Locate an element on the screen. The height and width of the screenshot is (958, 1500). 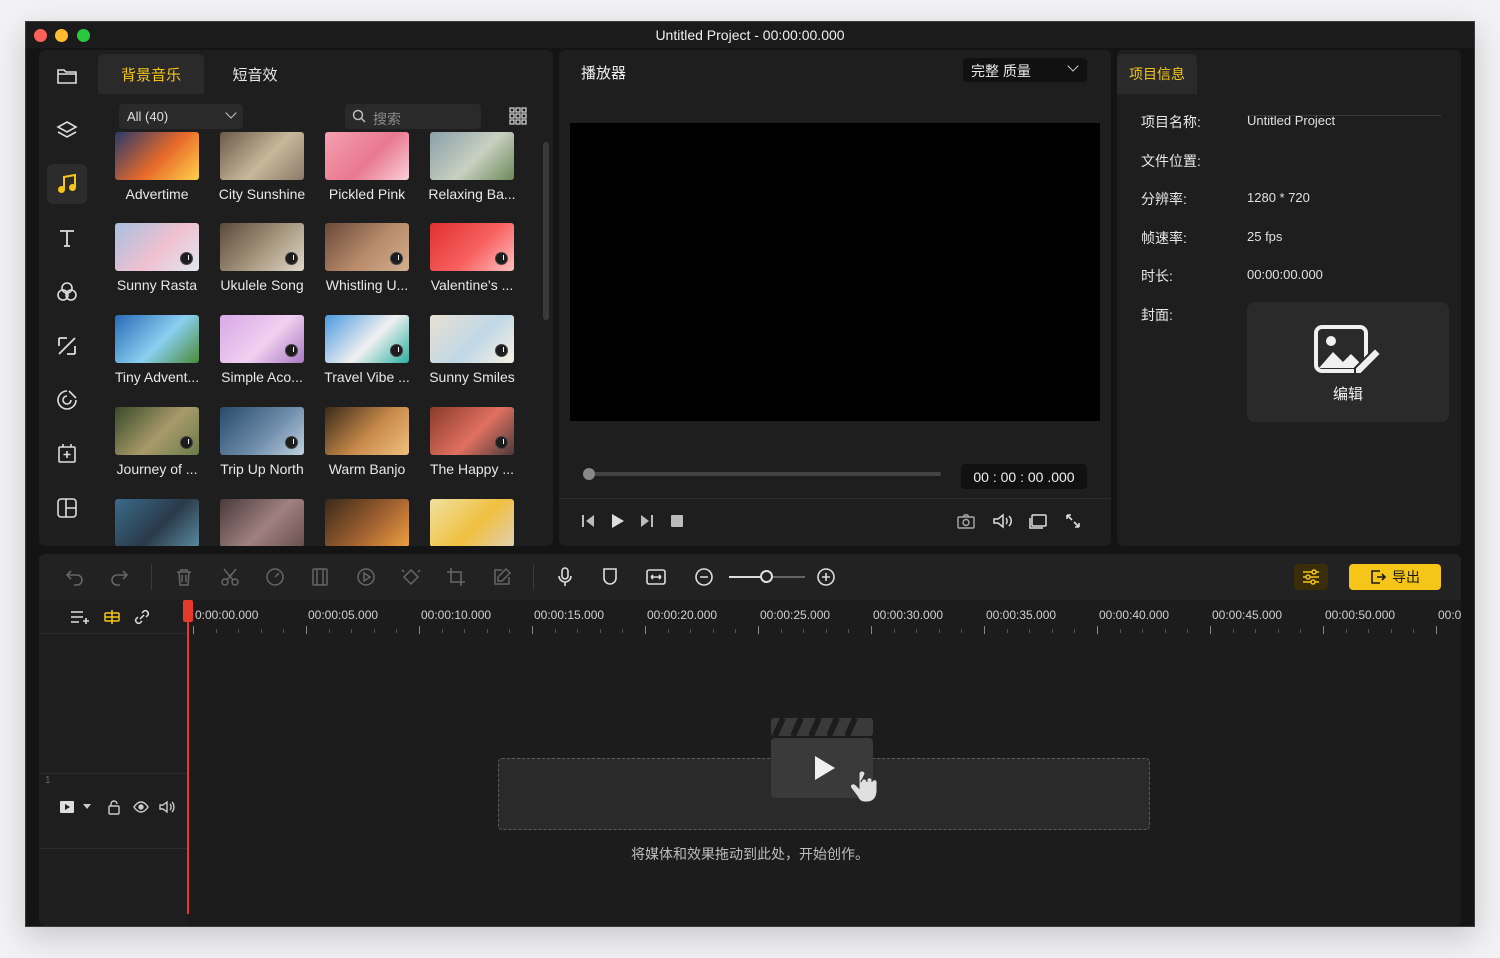
media-item-label: Trip Up North is located at coordinates (262, 469).